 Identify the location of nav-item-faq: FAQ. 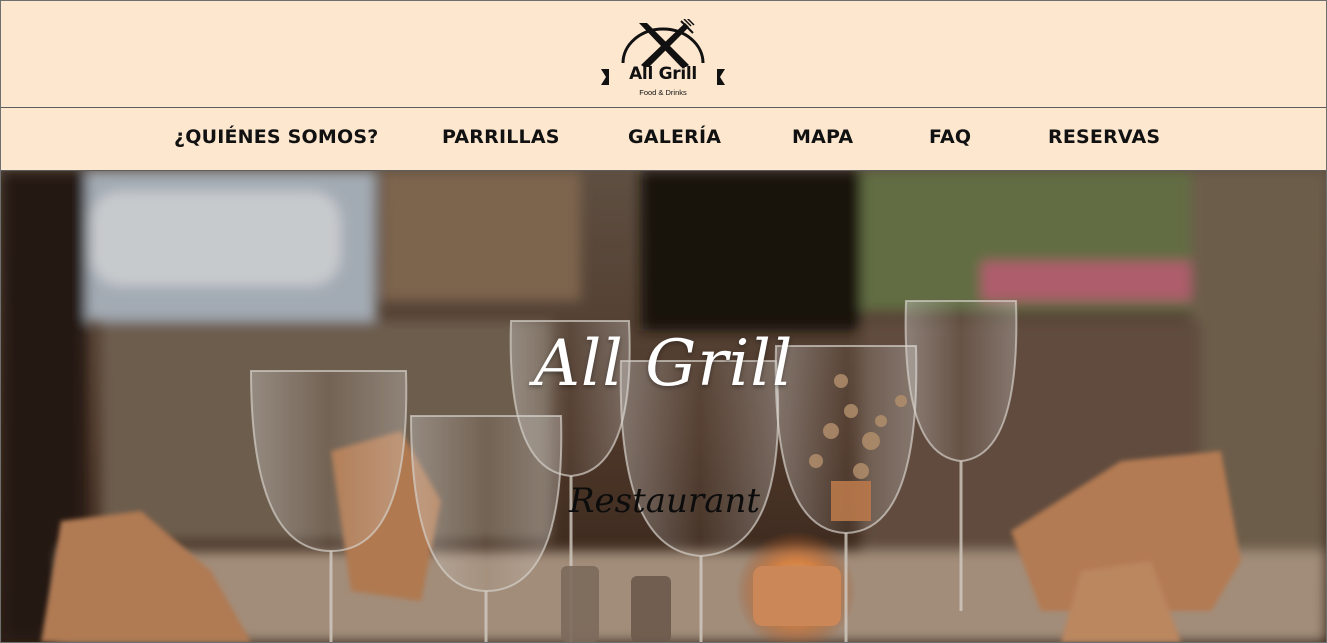
(950, 137).